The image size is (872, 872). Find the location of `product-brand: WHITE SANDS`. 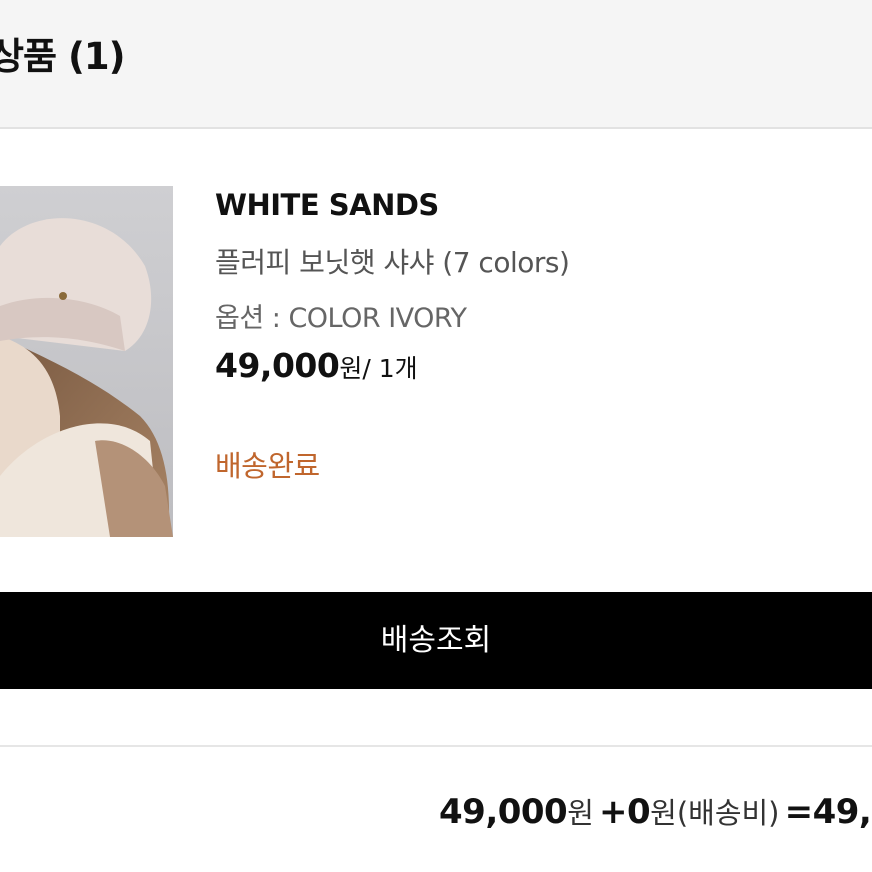

product-brand: WHITE SANDS is located at coordinates (327, 205).